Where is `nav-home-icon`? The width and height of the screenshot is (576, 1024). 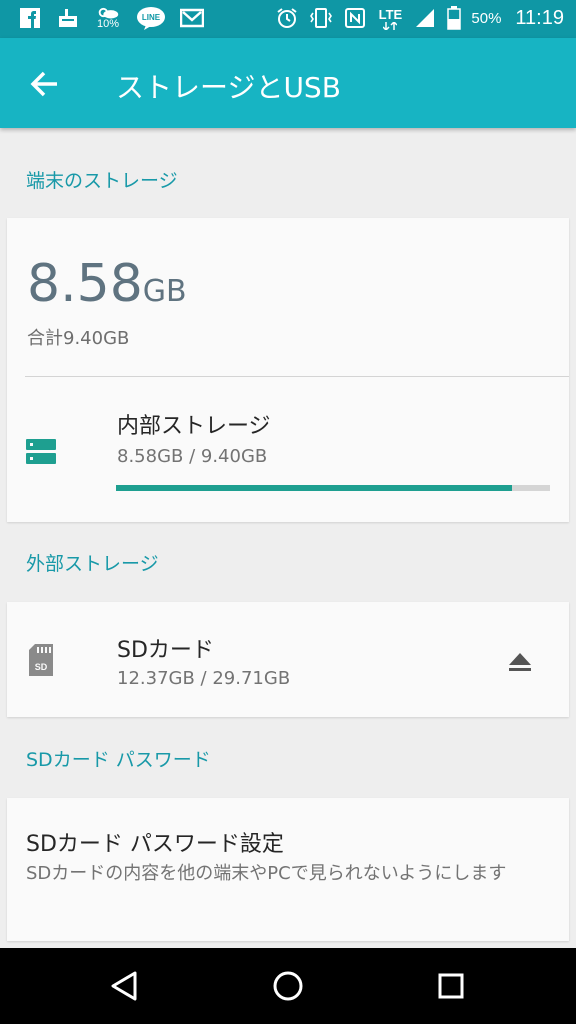 nav-home-icon is located at coordinates (288, 986).